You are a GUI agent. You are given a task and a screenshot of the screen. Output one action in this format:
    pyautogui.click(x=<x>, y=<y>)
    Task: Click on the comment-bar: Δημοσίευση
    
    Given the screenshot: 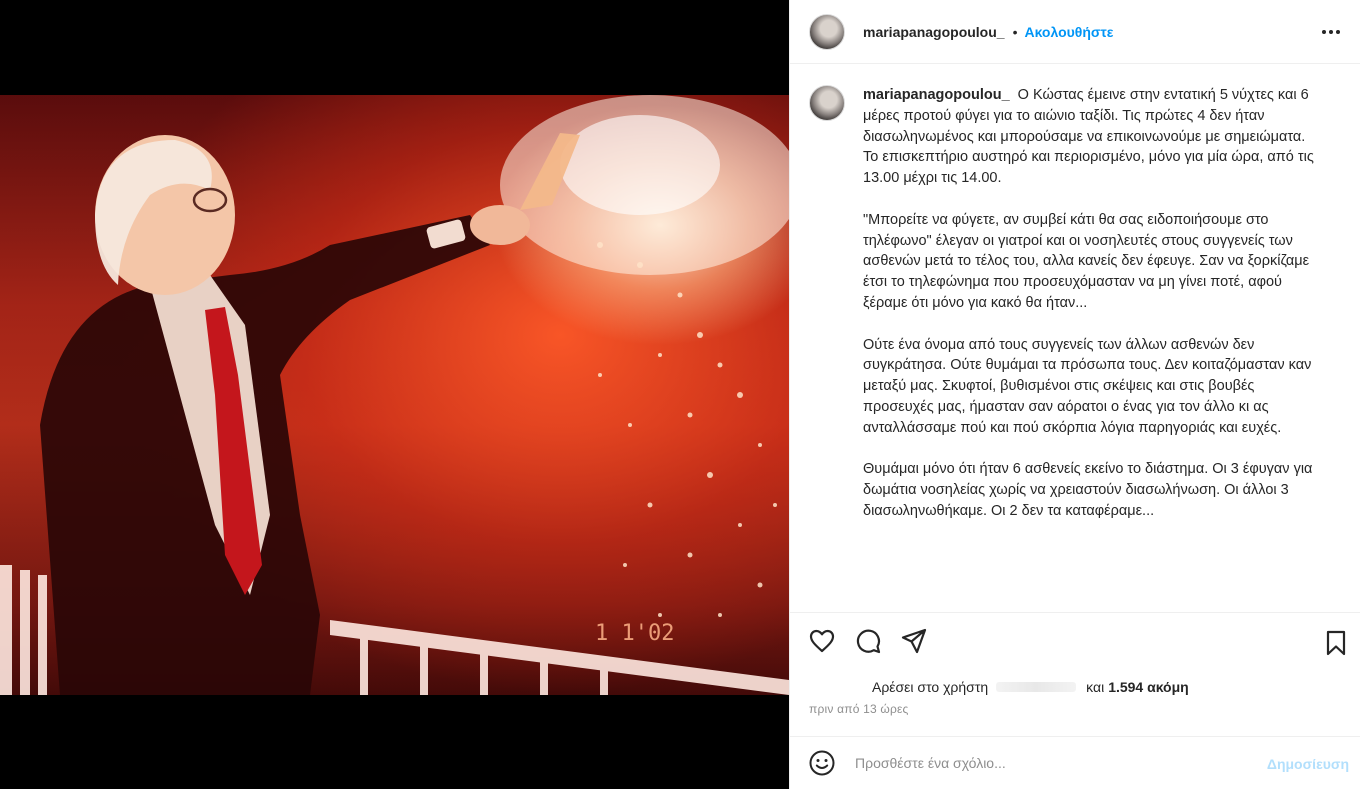 What is the action you would take?
    pyautogui.click(x=1075, y=762)
    